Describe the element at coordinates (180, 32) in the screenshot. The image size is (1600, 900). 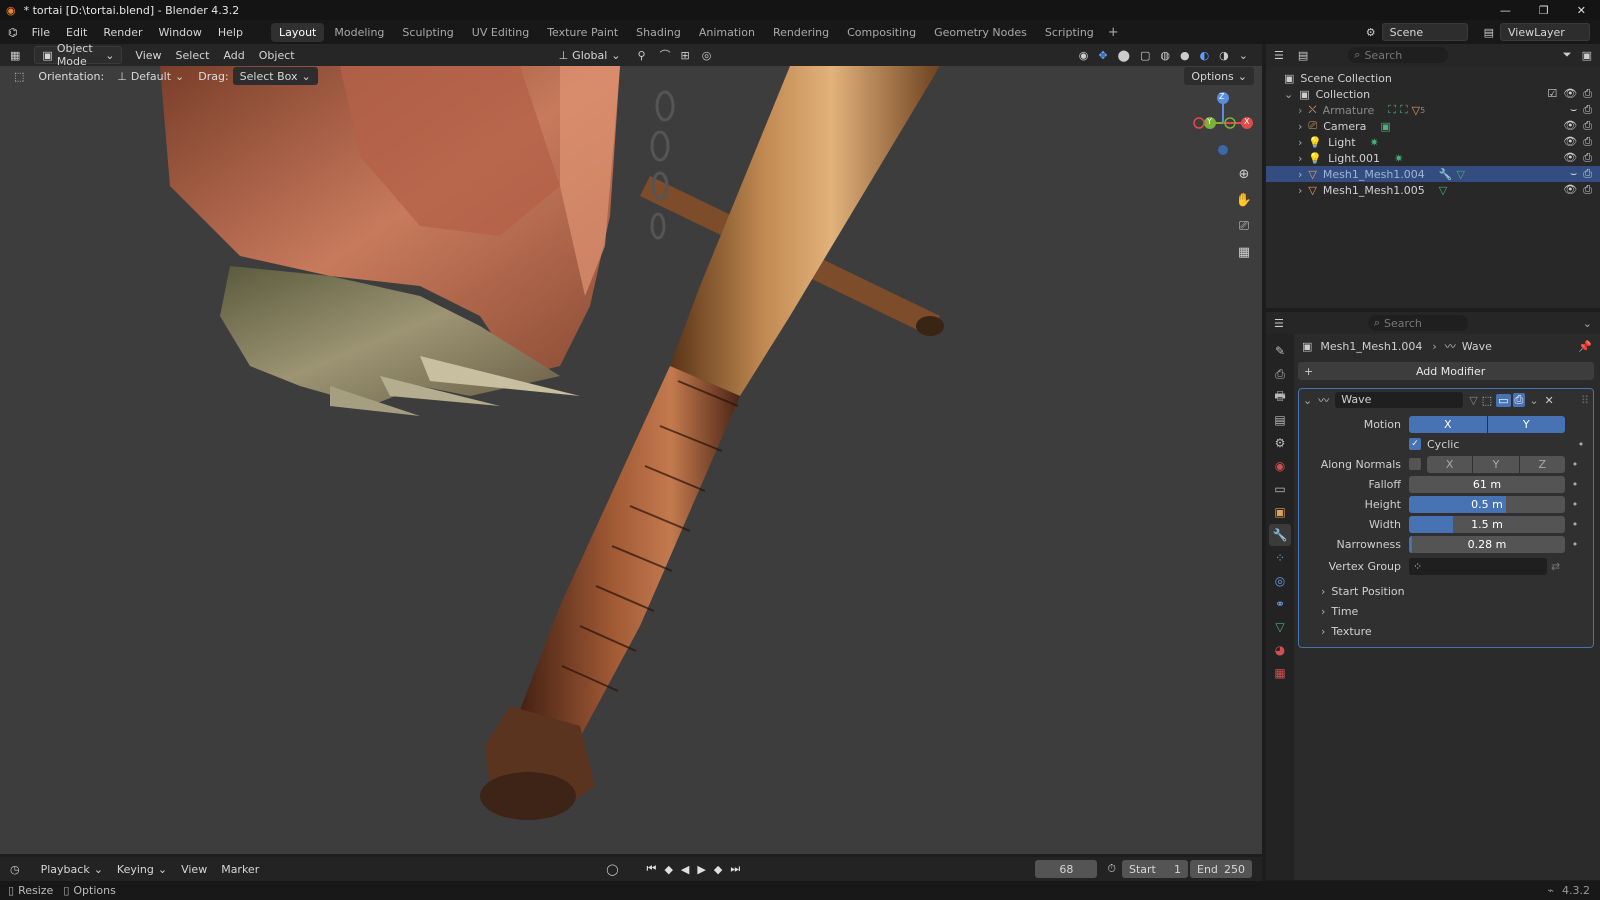
I see `menu-window: Window` at that location.